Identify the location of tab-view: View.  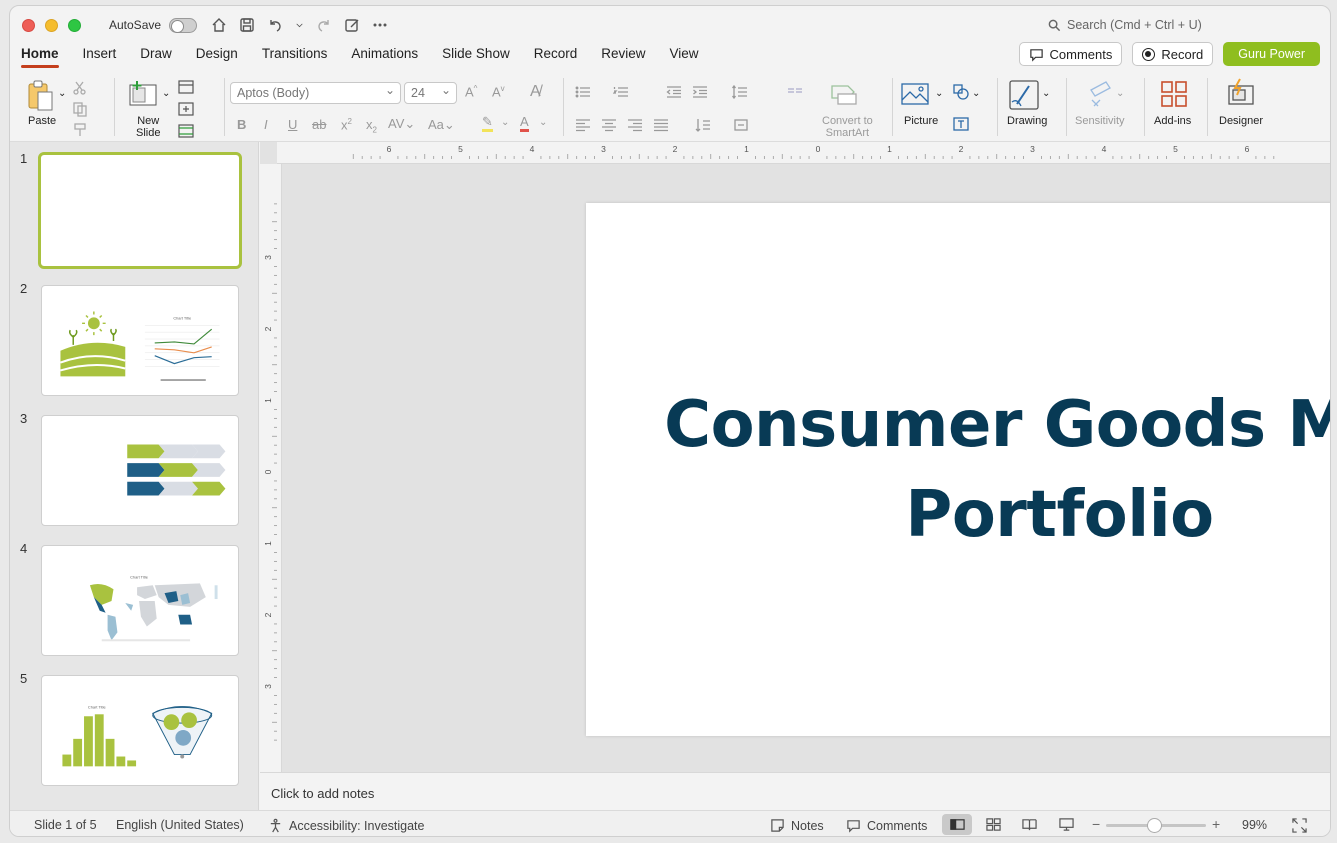
(690, 55).